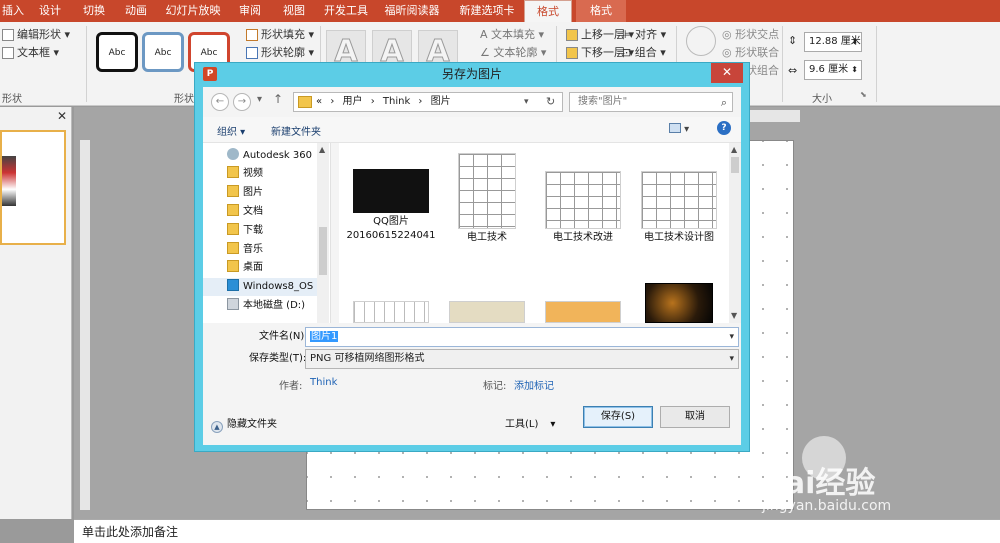 This screenshot has height=543, width=1000. What do you see at coordinates (472, 130) in the screenshot?
I see `dialog-toolbar: 组织 ▾ 新建文件夹 ▾ ?` at bounding box center [472, 130].